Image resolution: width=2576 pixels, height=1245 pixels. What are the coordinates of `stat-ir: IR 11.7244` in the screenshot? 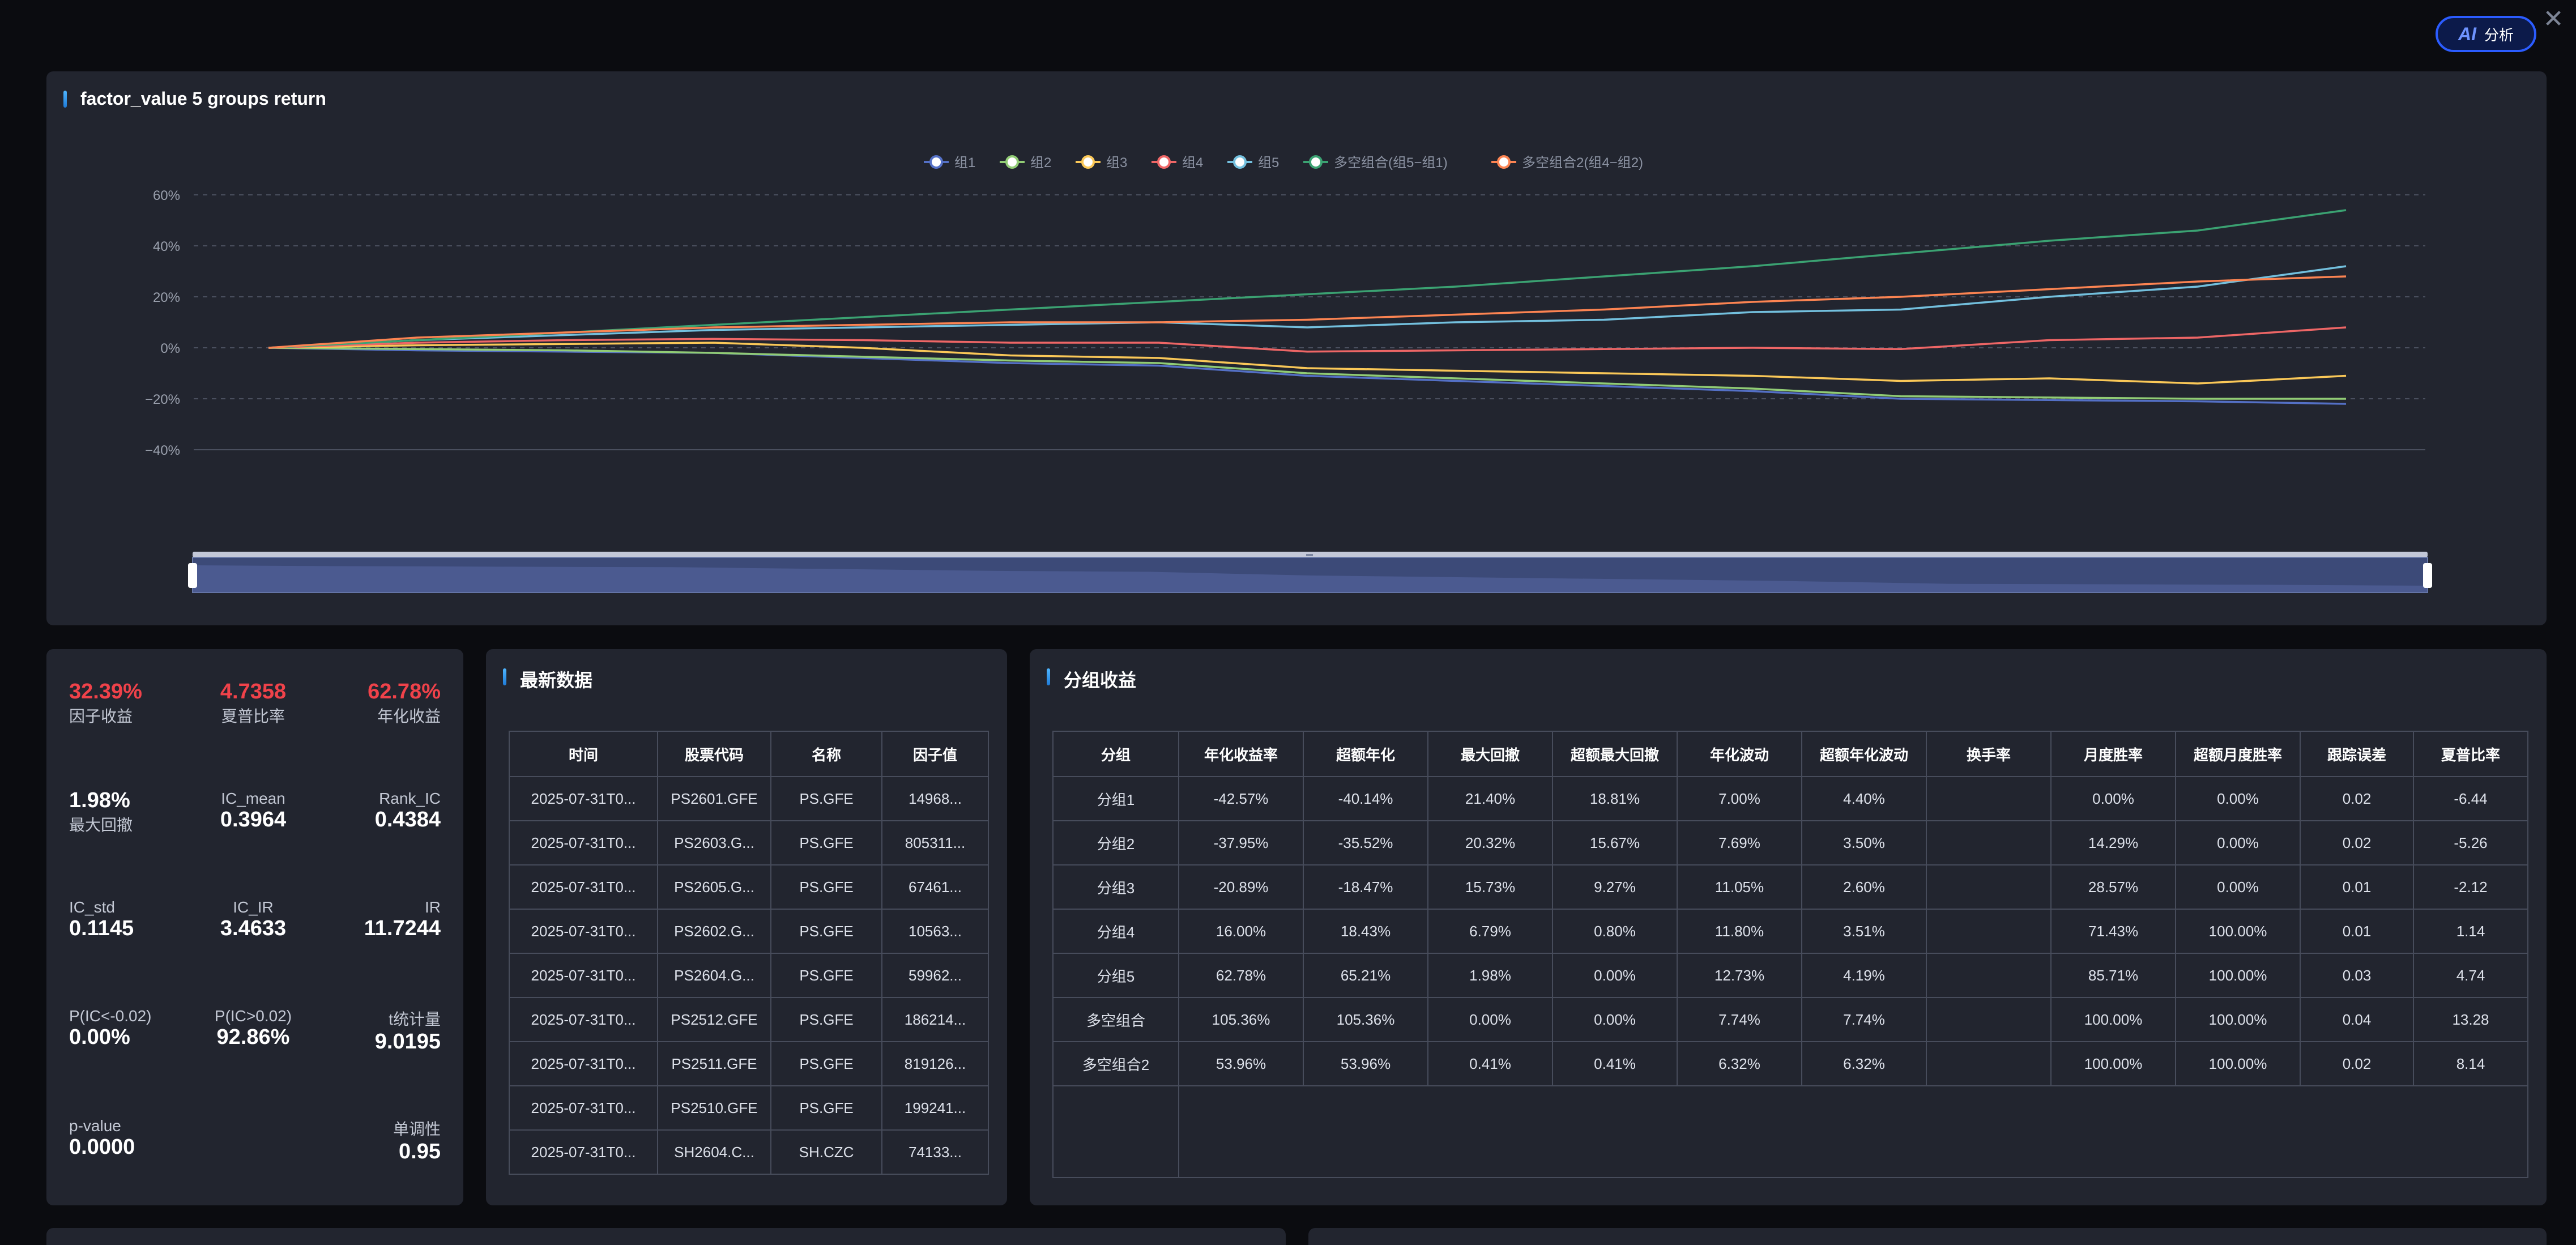 It's located at (402, 919).